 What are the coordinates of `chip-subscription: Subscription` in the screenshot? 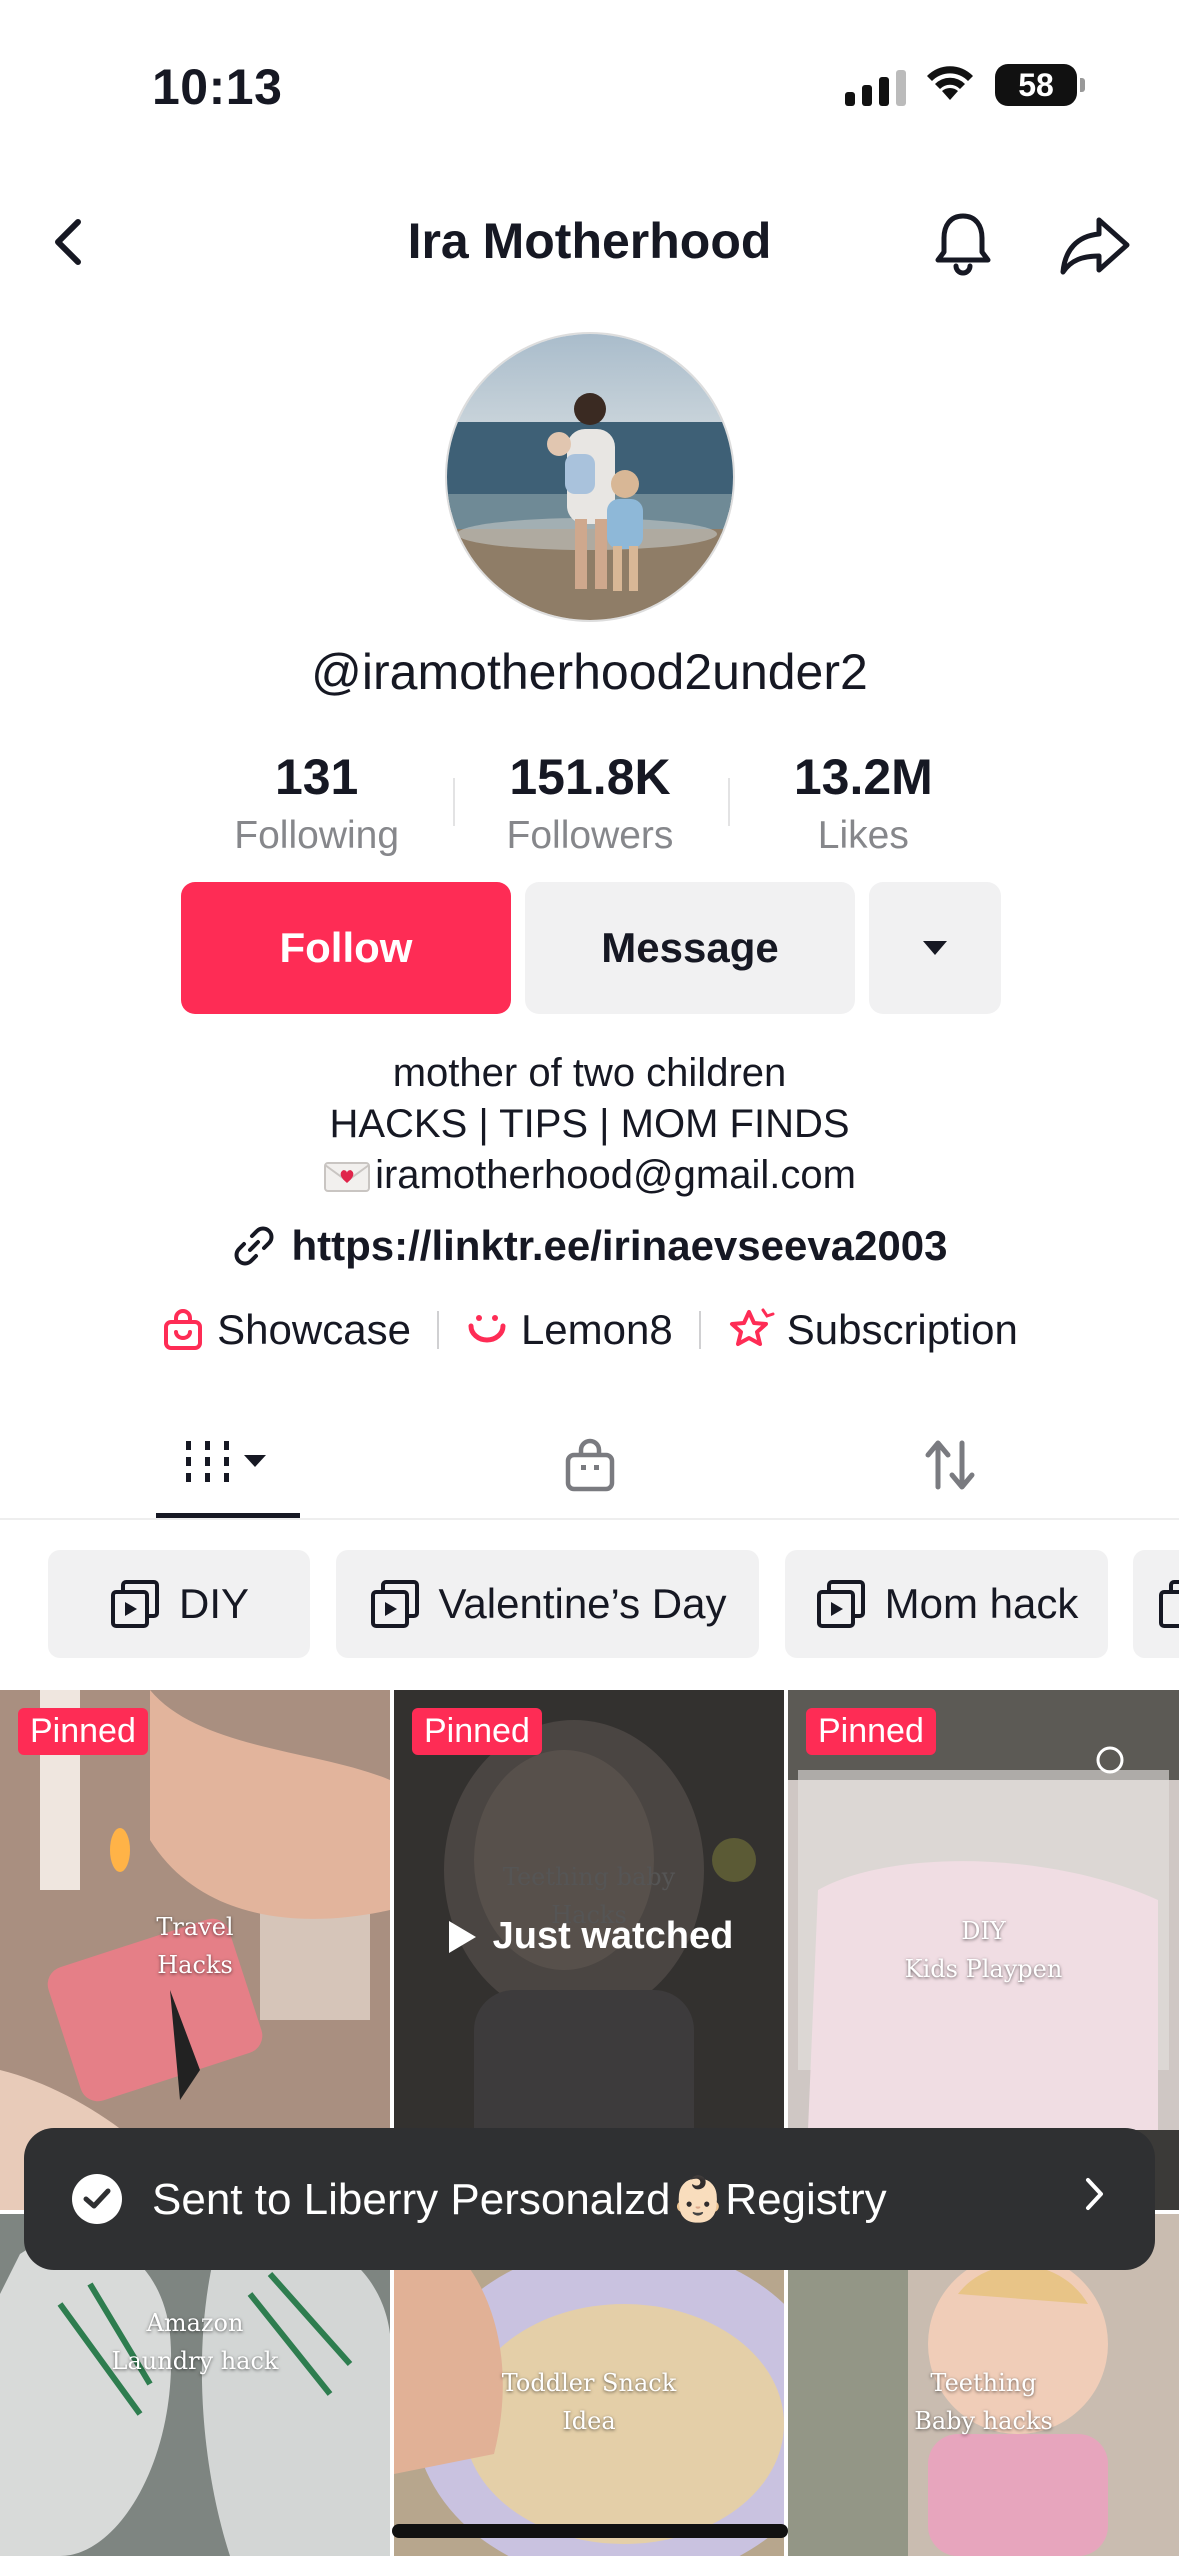 It's located at (872, 1330).